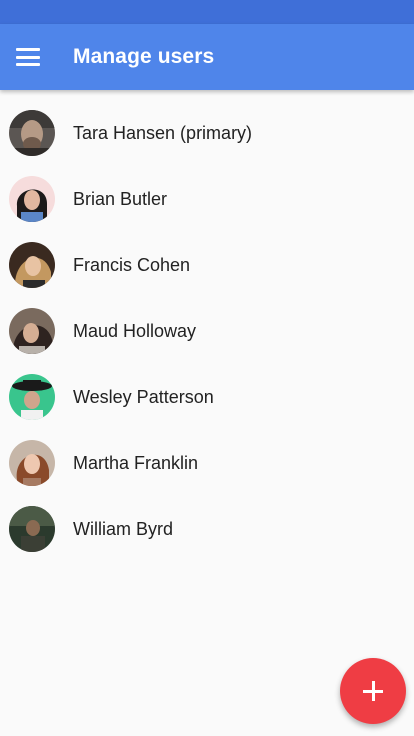 The image size is (414, 736). I want to click on user-list-item: Brian Butler, so click(207, 199).